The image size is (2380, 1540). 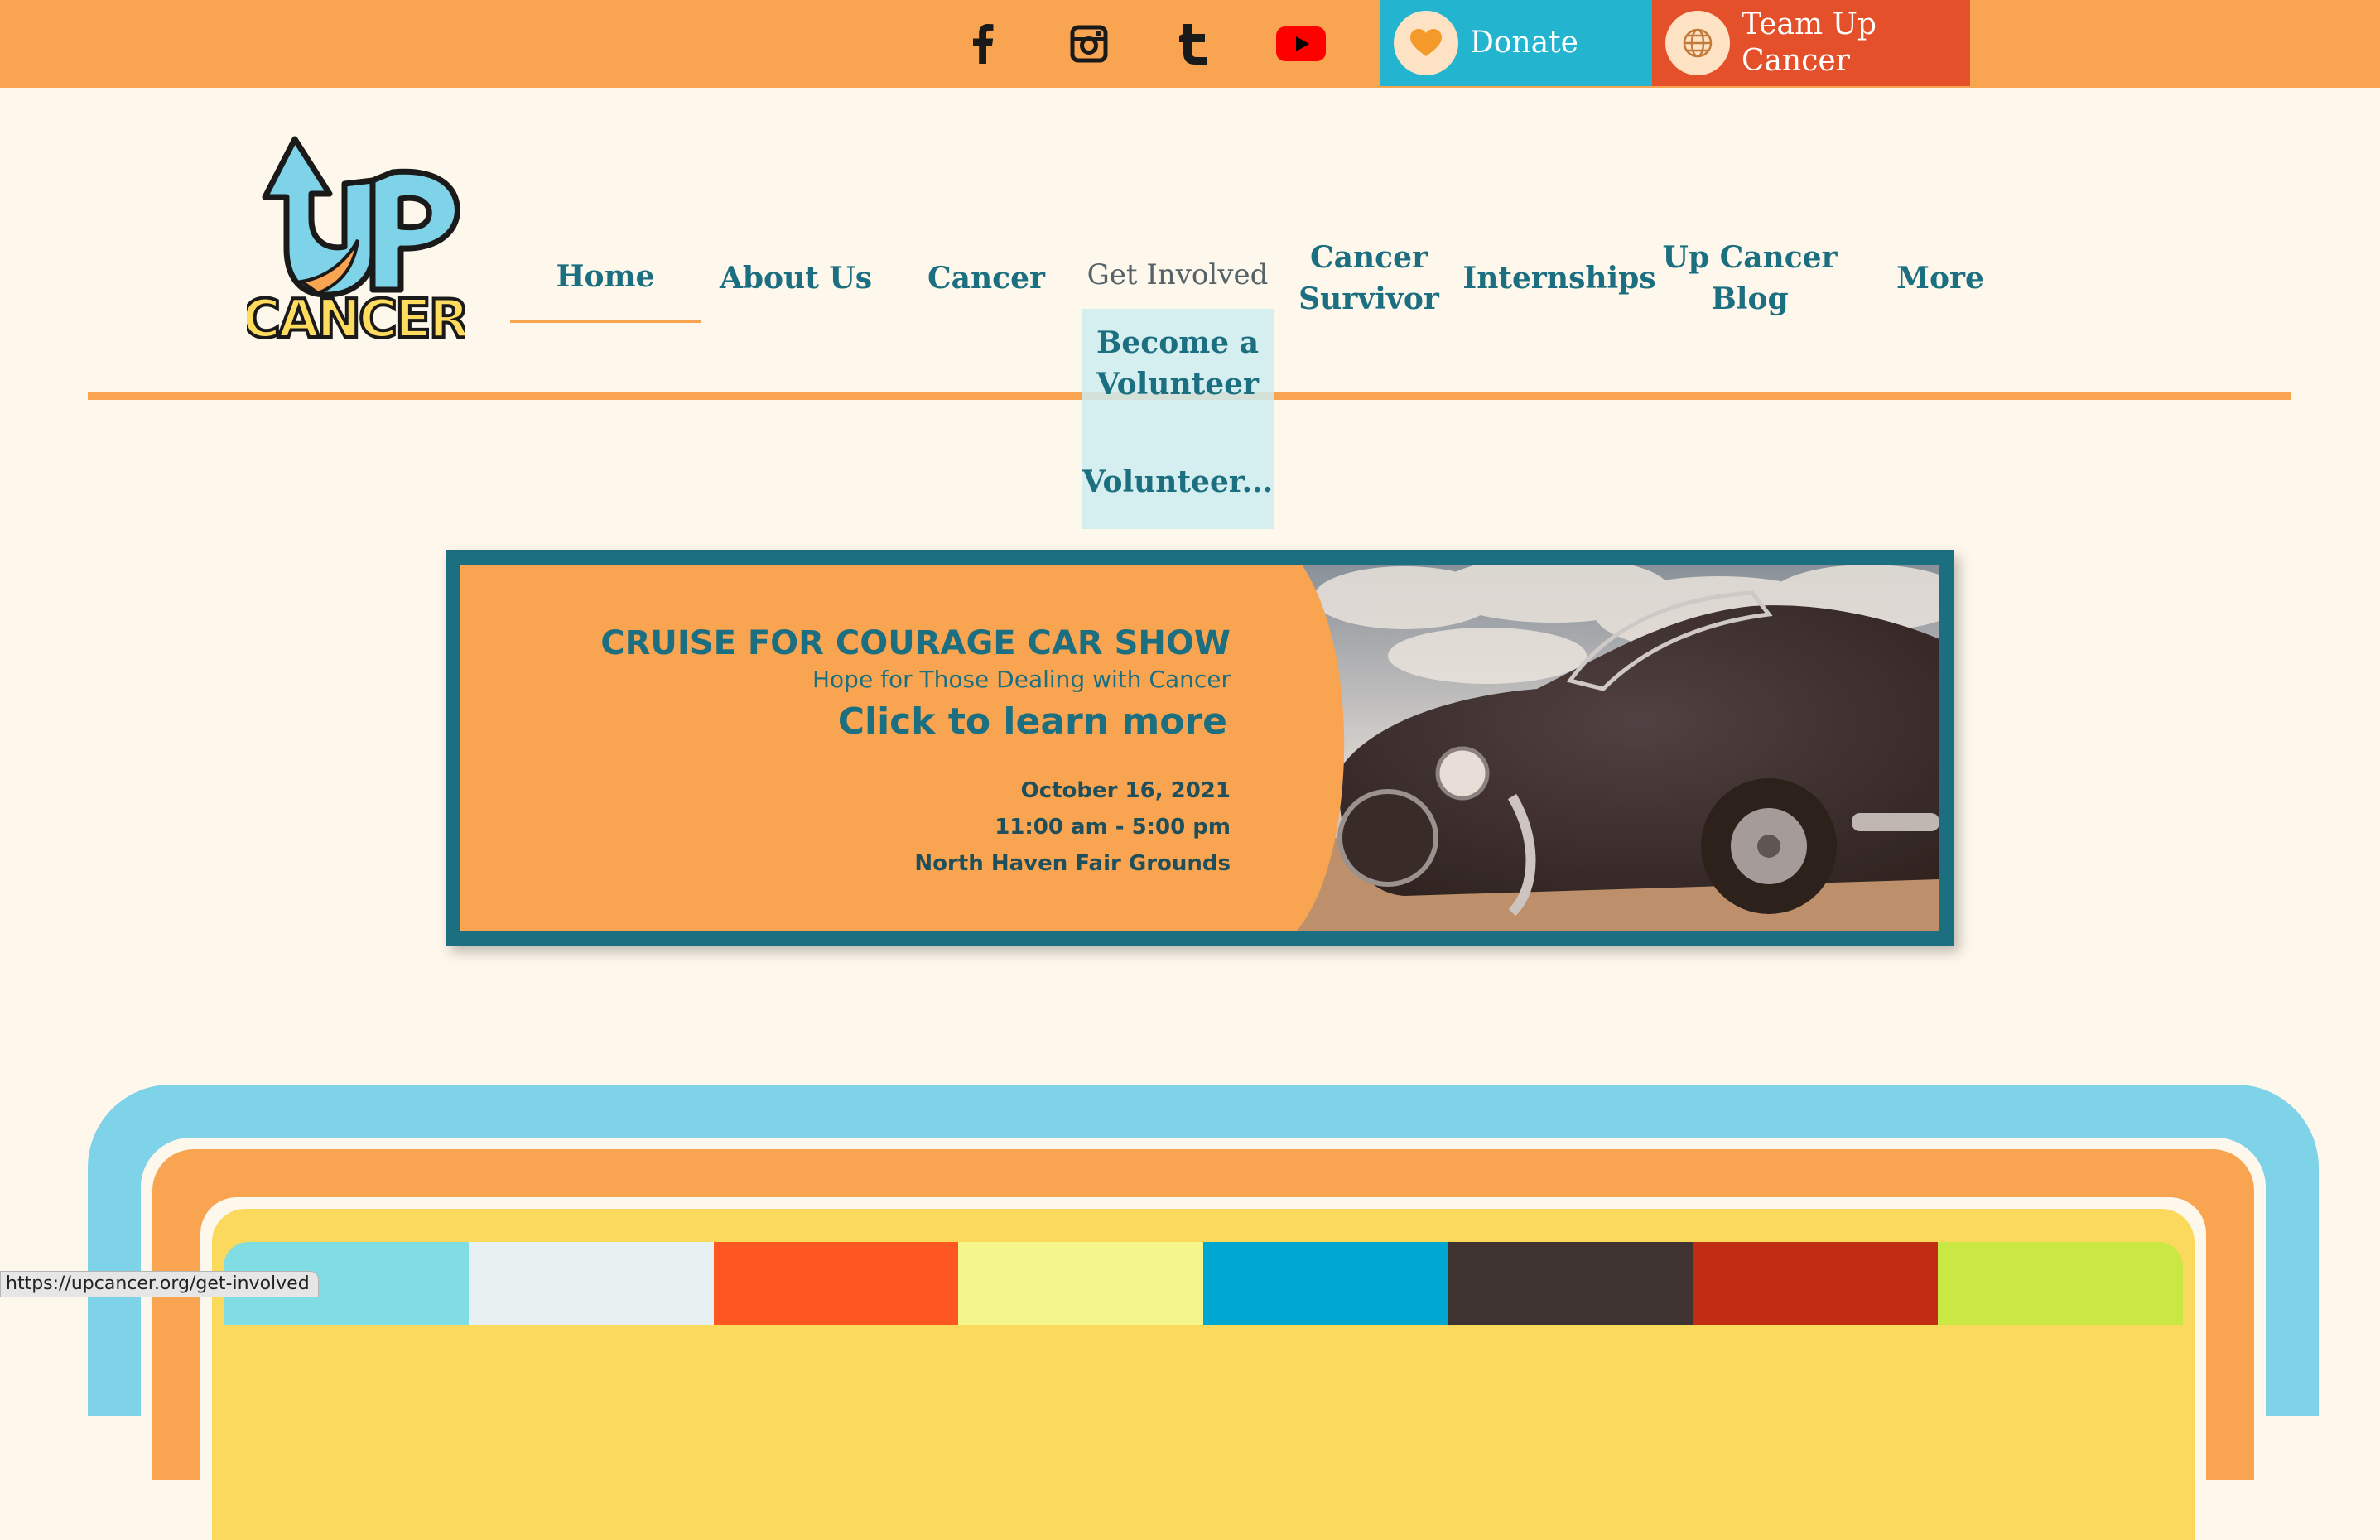 What do you see at coordinates (1940, 278) in the screenshot?
I see `nav-more: More` at bounding box center [1940, 278].